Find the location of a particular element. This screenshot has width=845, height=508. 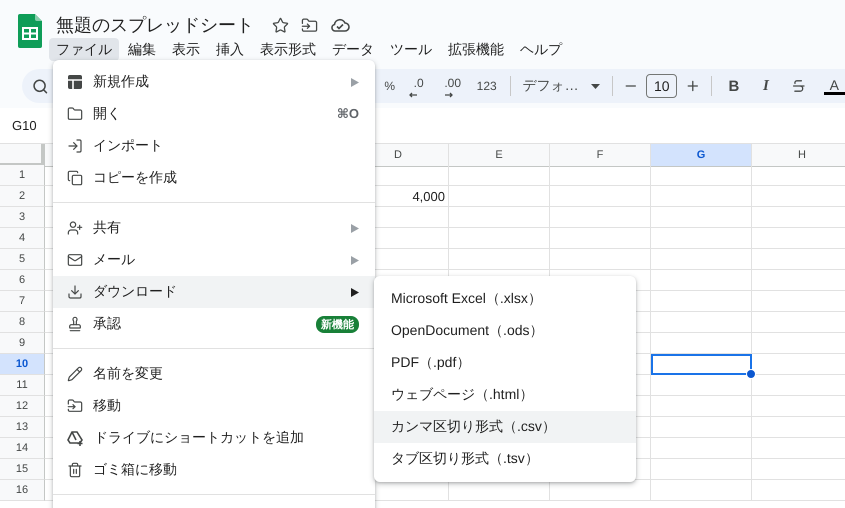

cloud-check-icon is located at coordinates (340, 25).